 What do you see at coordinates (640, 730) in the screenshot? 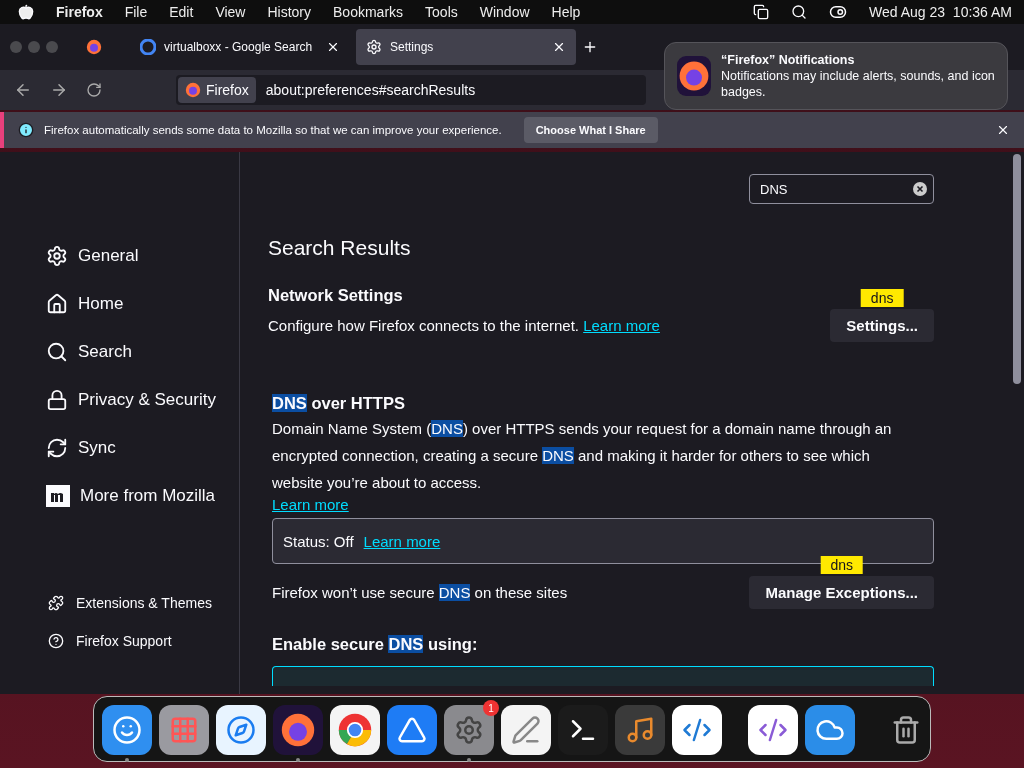
I see `guitar-app-icon` at bounding box center [640, 730].